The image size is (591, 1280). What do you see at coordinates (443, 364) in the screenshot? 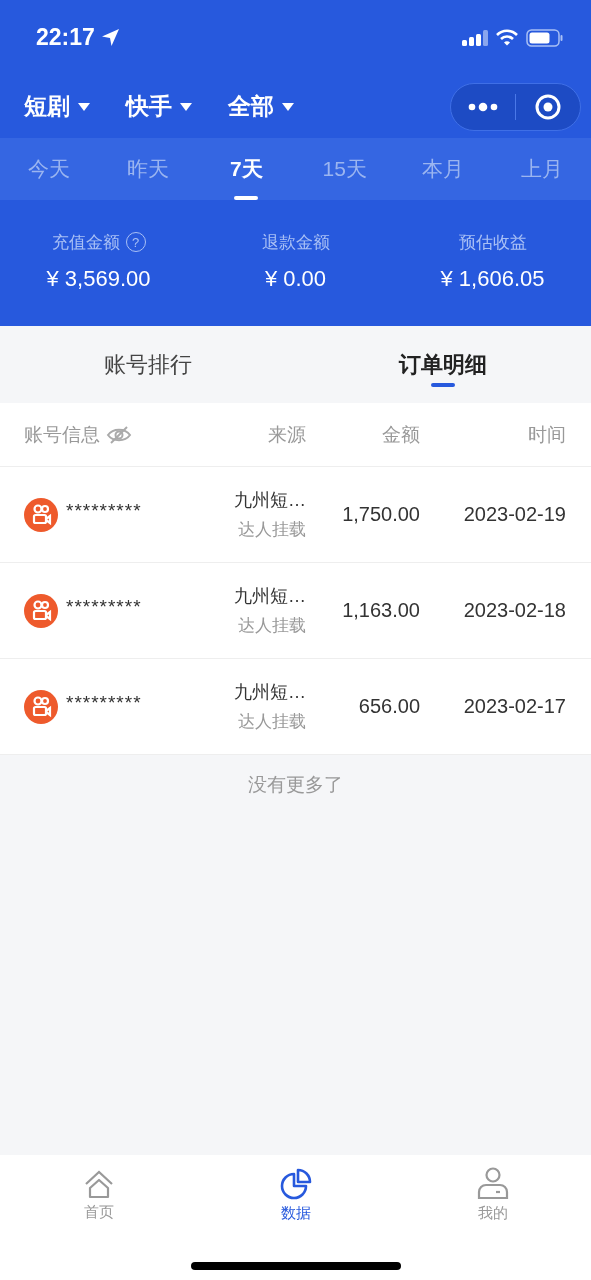
I see `view-tab: 订单明细` at bounding box center [443, 364].